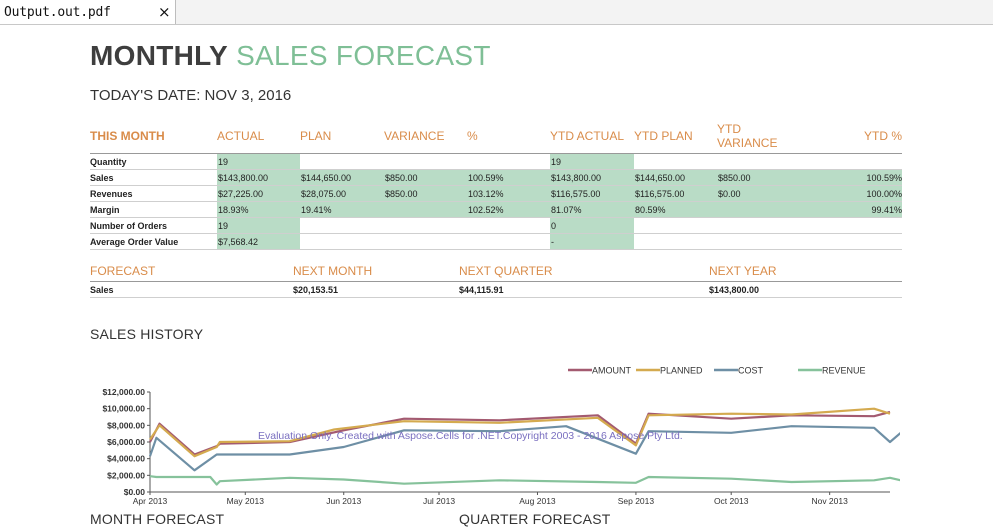 The width and height of the screenshot is (993, 527). Describe the element at coordinates (675, 209) in the screenshot. I see `cell: 80.59%` at that location.